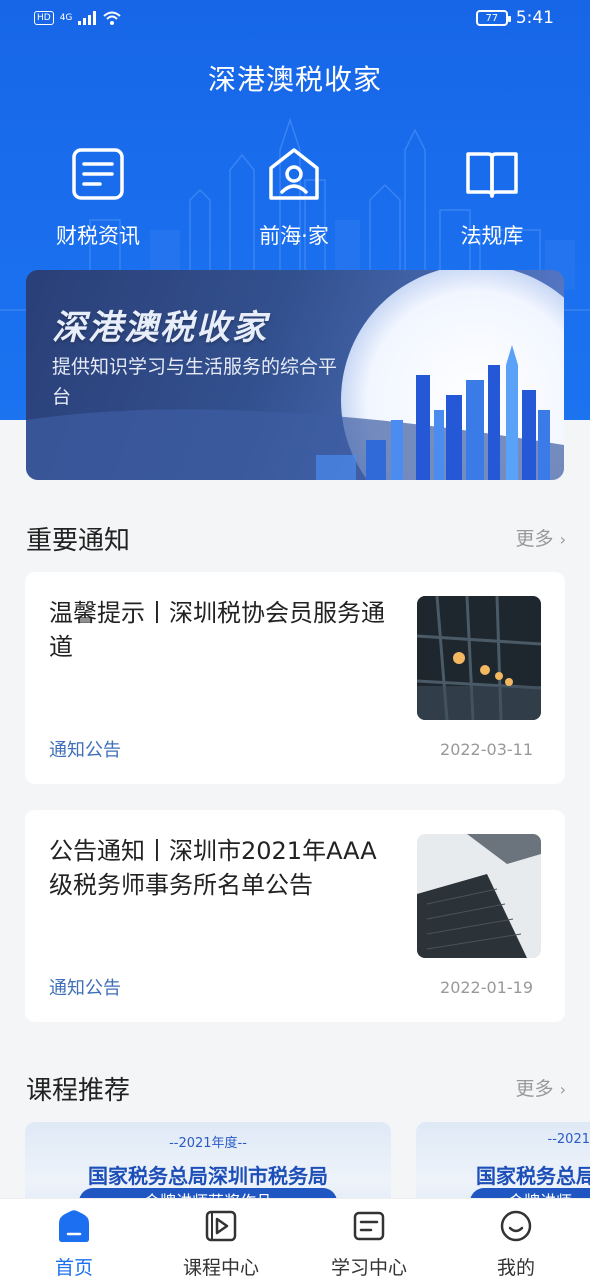  What do you see at coordinates (208, 1143) in the screenshot?
I see `course-year: --2021年度--` at bounding box center [208, 1143].